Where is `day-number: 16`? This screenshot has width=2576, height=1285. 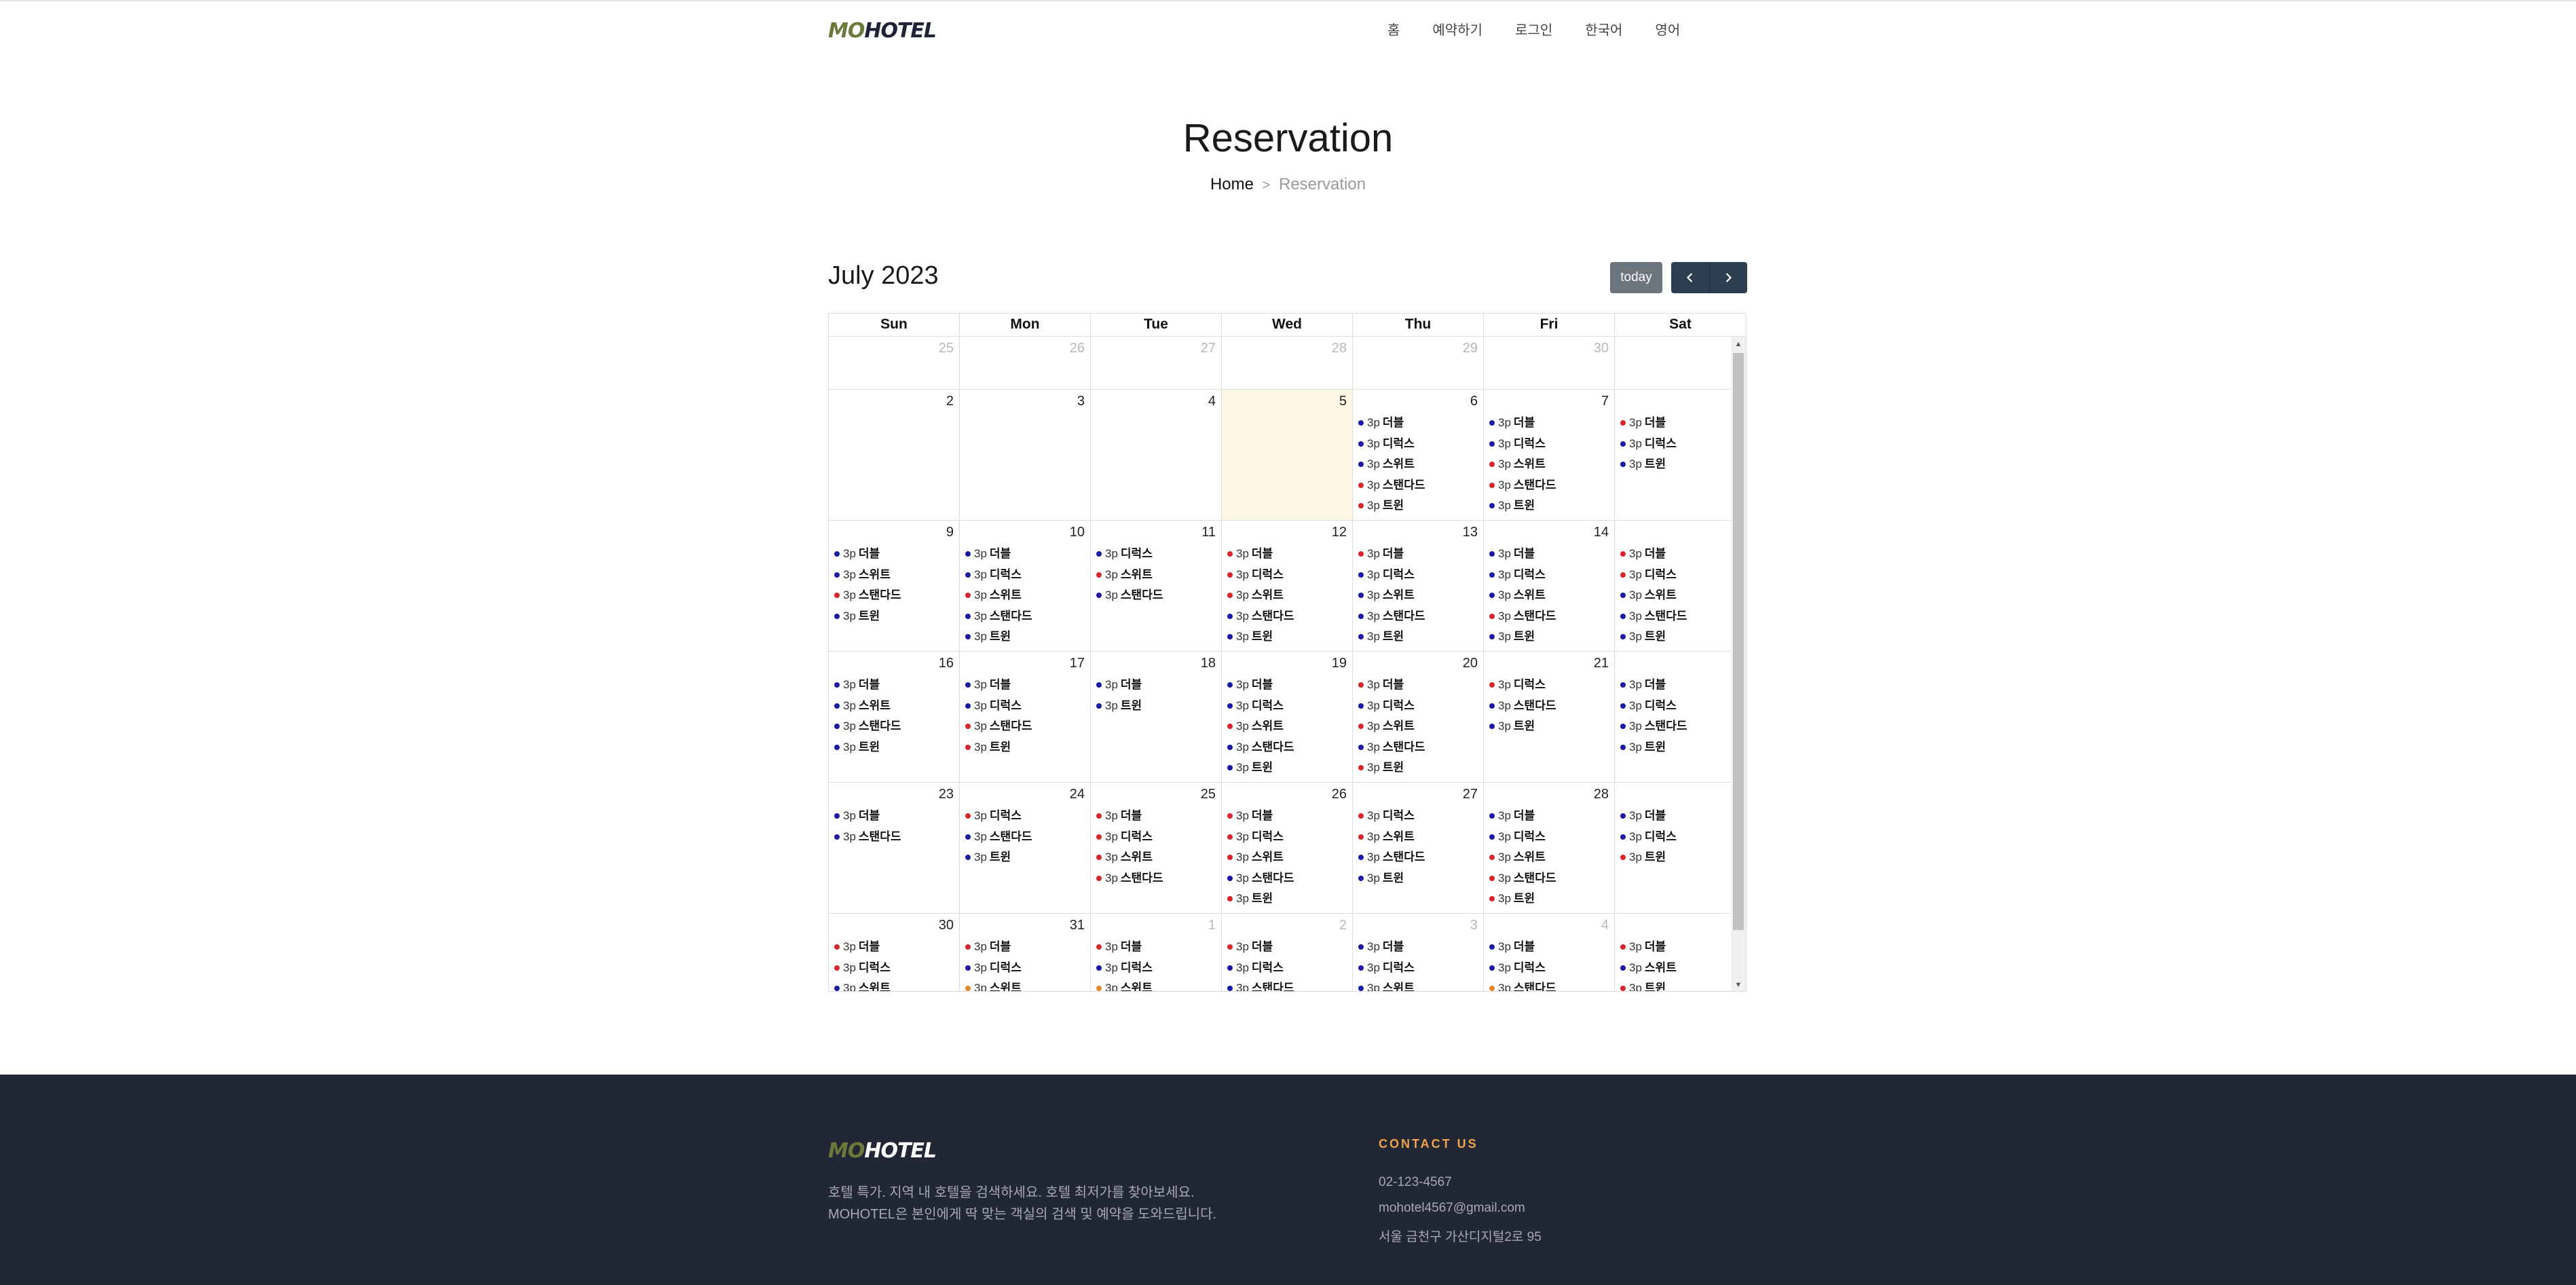
day-number: 16 is located at coordinates (947, 663).